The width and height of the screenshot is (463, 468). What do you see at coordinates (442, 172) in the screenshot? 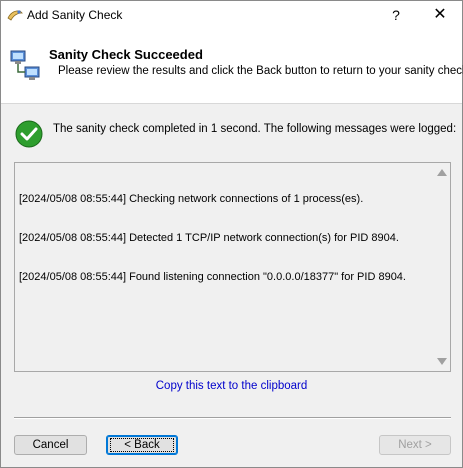
I see `scroll-up-arrow-icon` at bounding box center [442, 172].